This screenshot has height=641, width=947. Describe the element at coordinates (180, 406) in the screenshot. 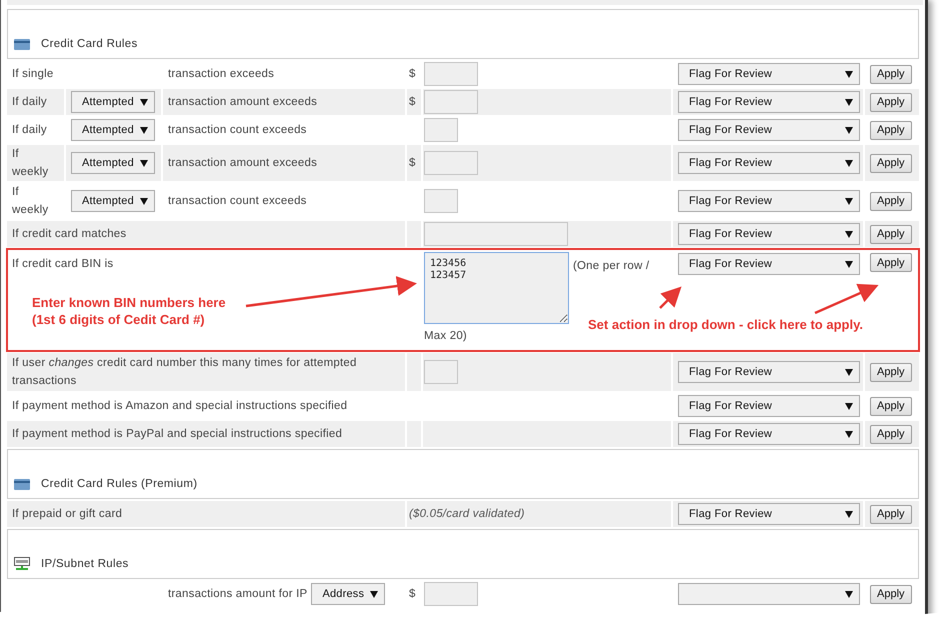

I see `rule-label: If payment method is Amazon and special instructions specified` at that location.